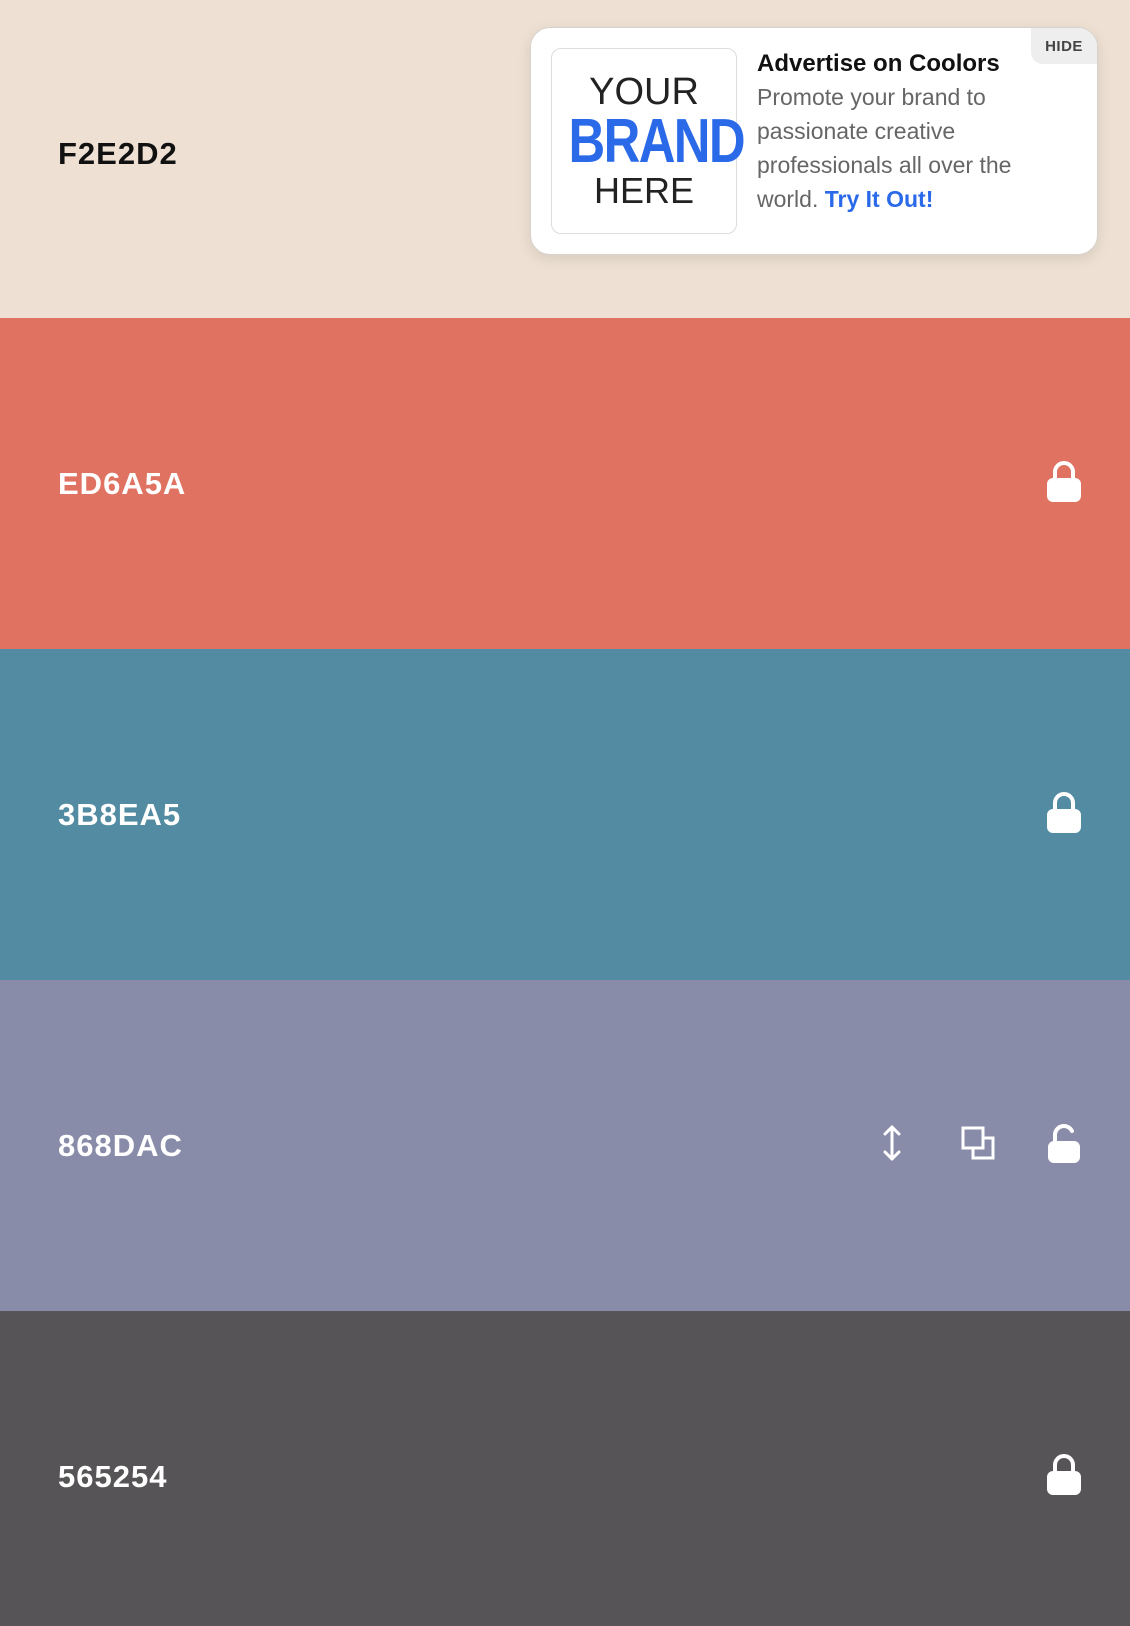 This screenshot has width=1130, height=1626. Describe the element at coordinates (879, 199) in the screenshot. I see `ad-cta-link: Try It Out!` at that location.